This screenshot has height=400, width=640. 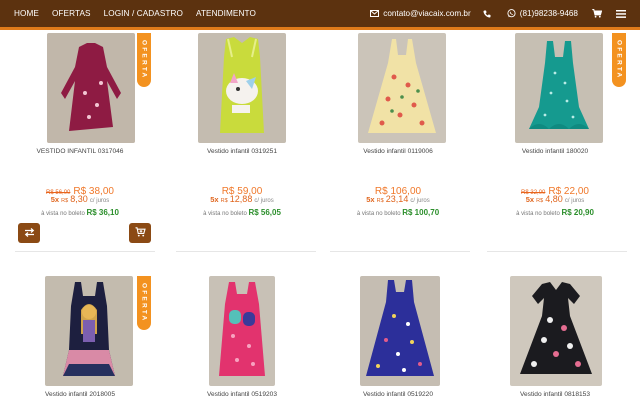 I want to click on installment-line: 5x R$ 12,88 c/ juros, so click(x=242, y=199).